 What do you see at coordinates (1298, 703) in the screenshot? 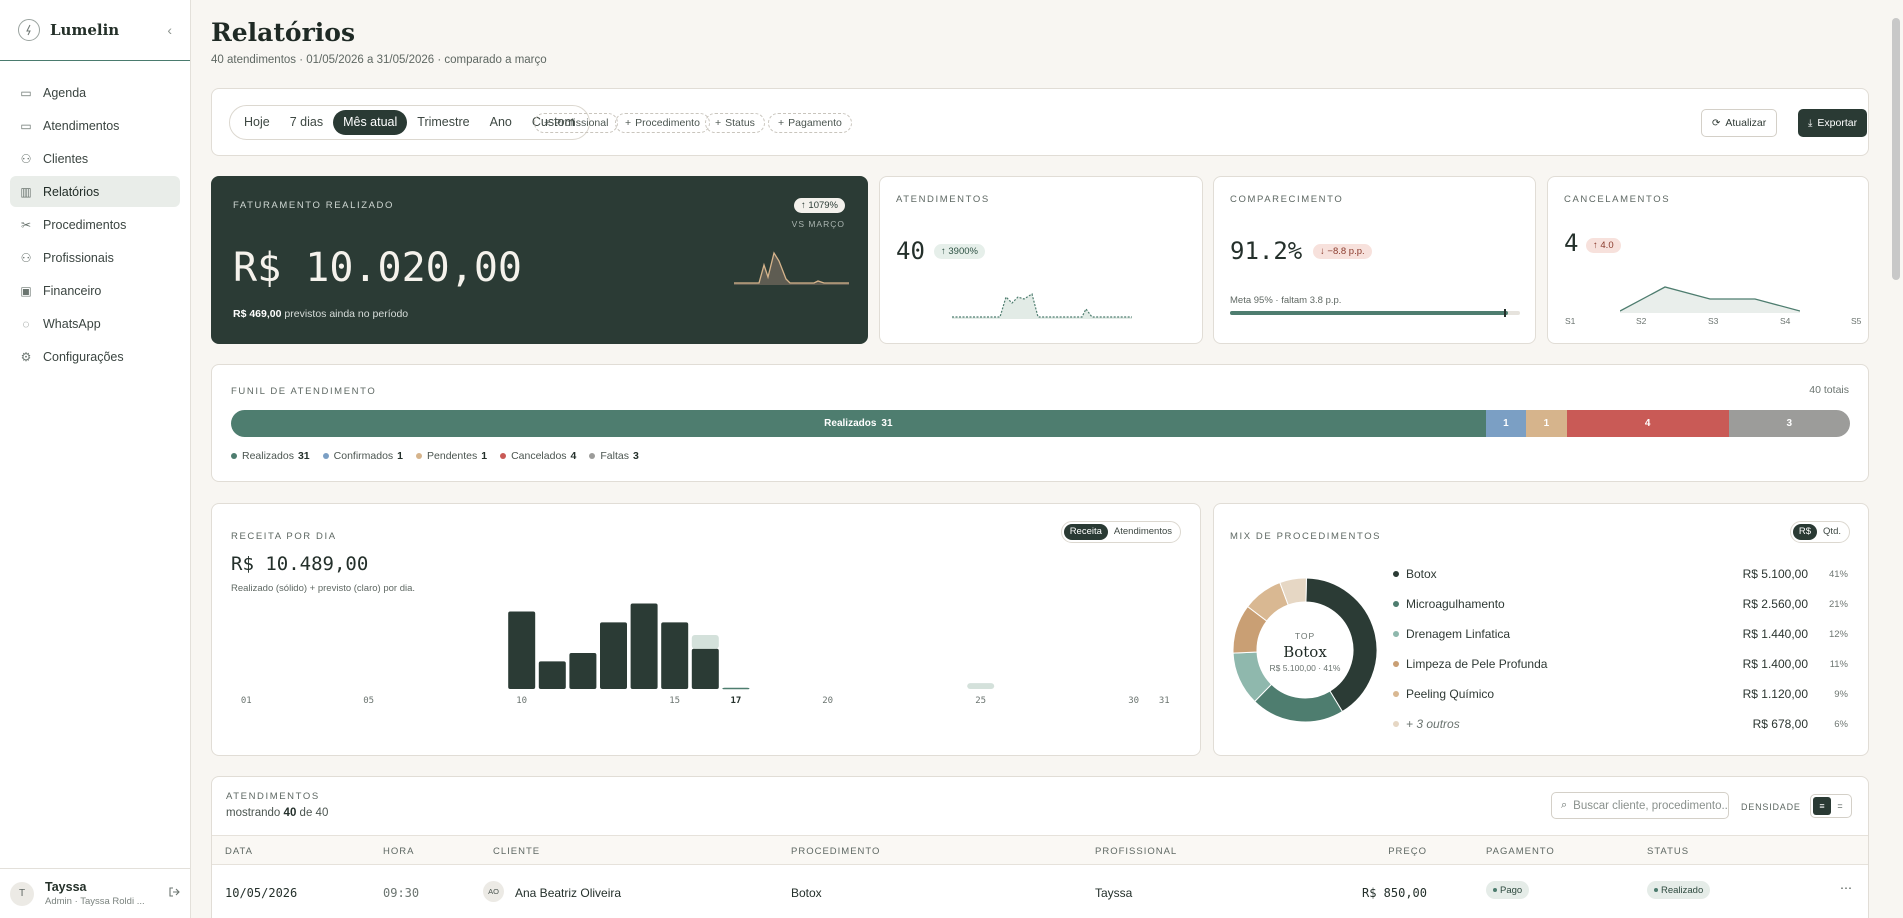
I see `donut-slice` at bounding box center [1298, 703].